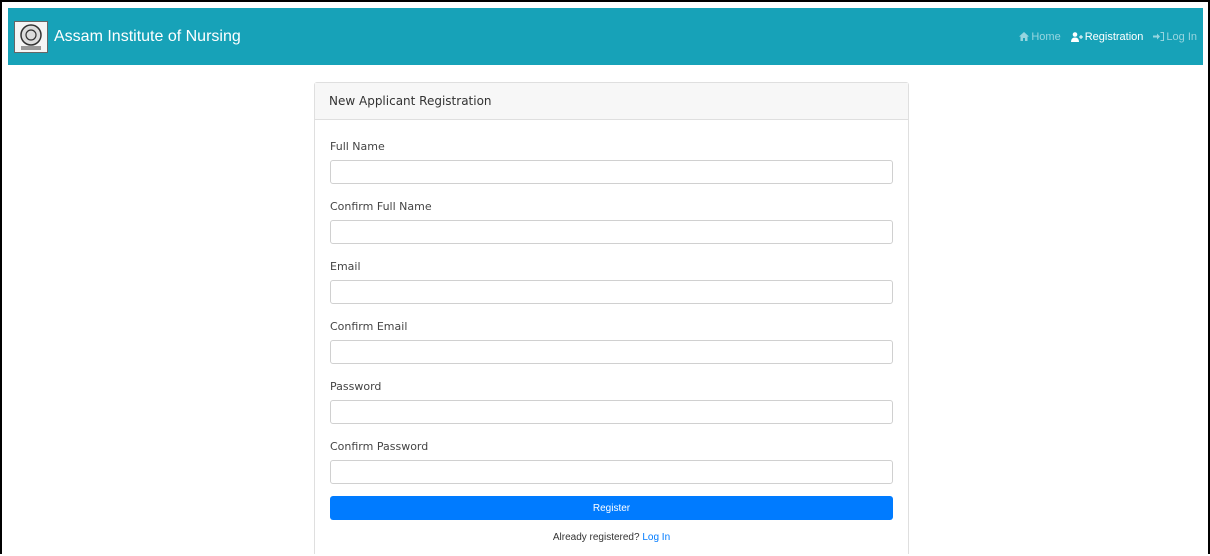 The width and height of the screenshot is (1210, 556). What do you see at coordinates (1024, 36) in the screenshot?
I see `home-icon` at bounding box center [1024, 36].